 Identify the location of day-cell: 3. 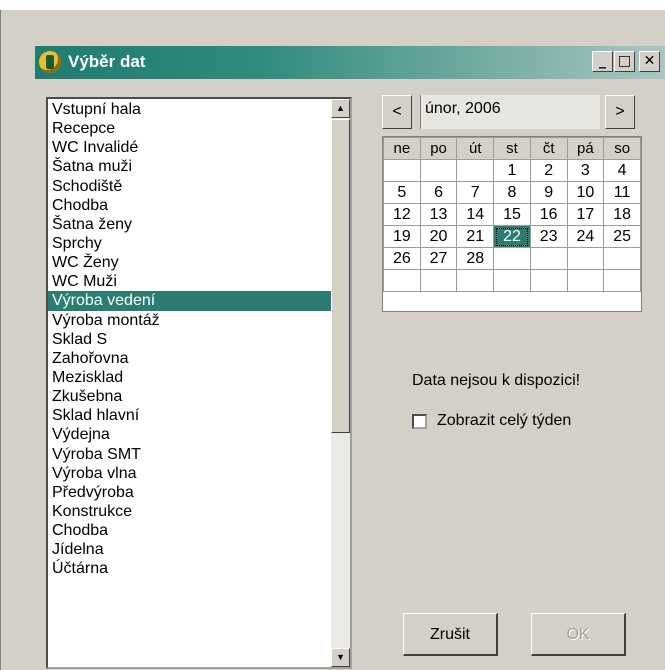
(585, 170).